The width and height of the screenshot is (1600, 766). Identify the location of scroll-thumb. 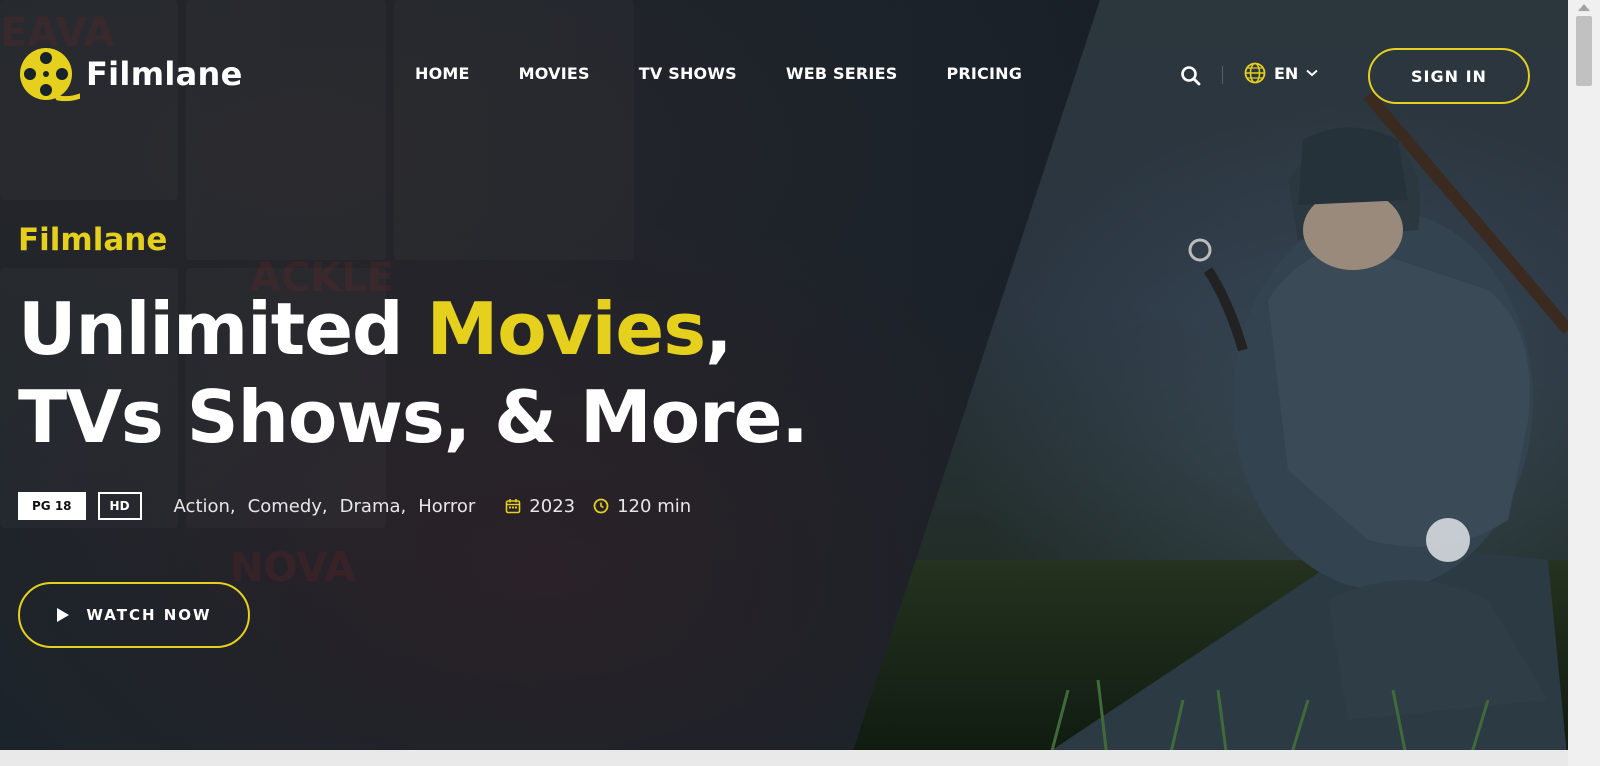
(1584, 51).